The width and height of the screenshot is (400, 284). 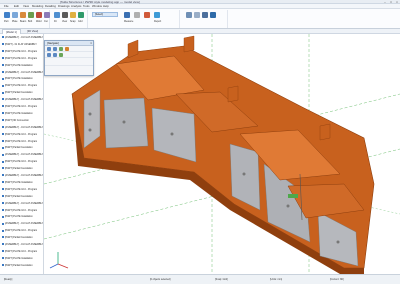 What do you see at coordinates (157, 15) in the screenshot?
I see `report-icon` at bounding box center [157, 15].